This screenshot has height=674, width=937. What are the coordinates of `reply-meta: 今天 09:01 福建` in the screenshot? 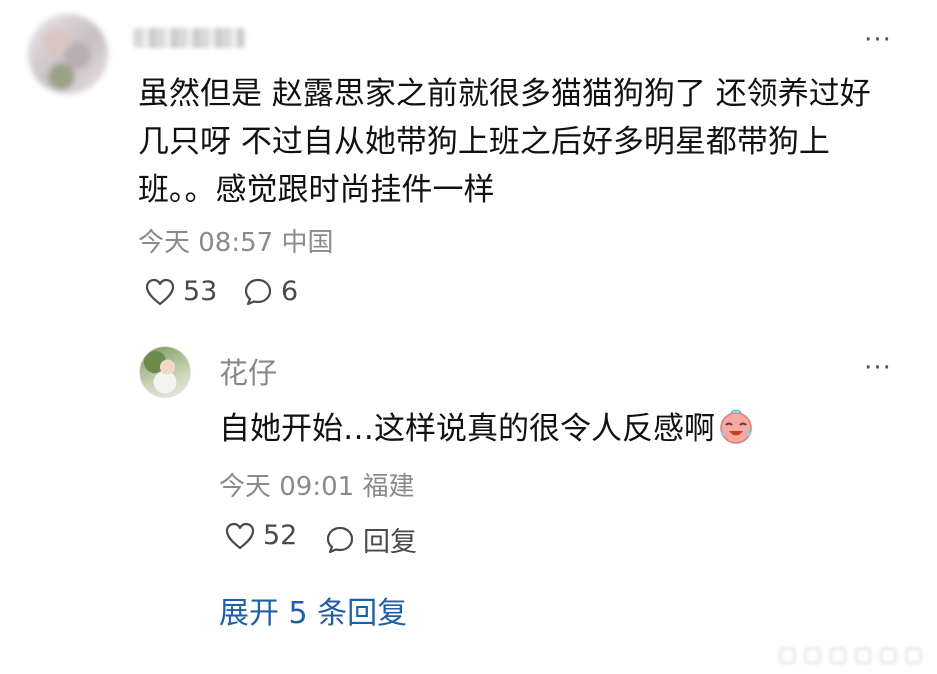 It's located at (316, 484).